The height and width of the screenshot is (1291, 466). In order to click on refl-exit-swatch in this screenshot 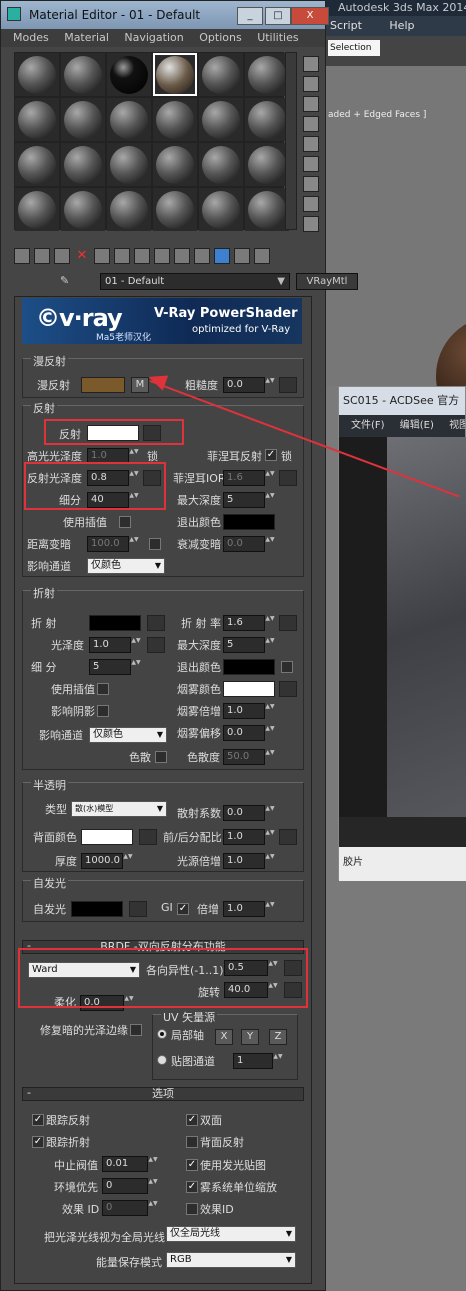, I will do `click(249, 522)`.